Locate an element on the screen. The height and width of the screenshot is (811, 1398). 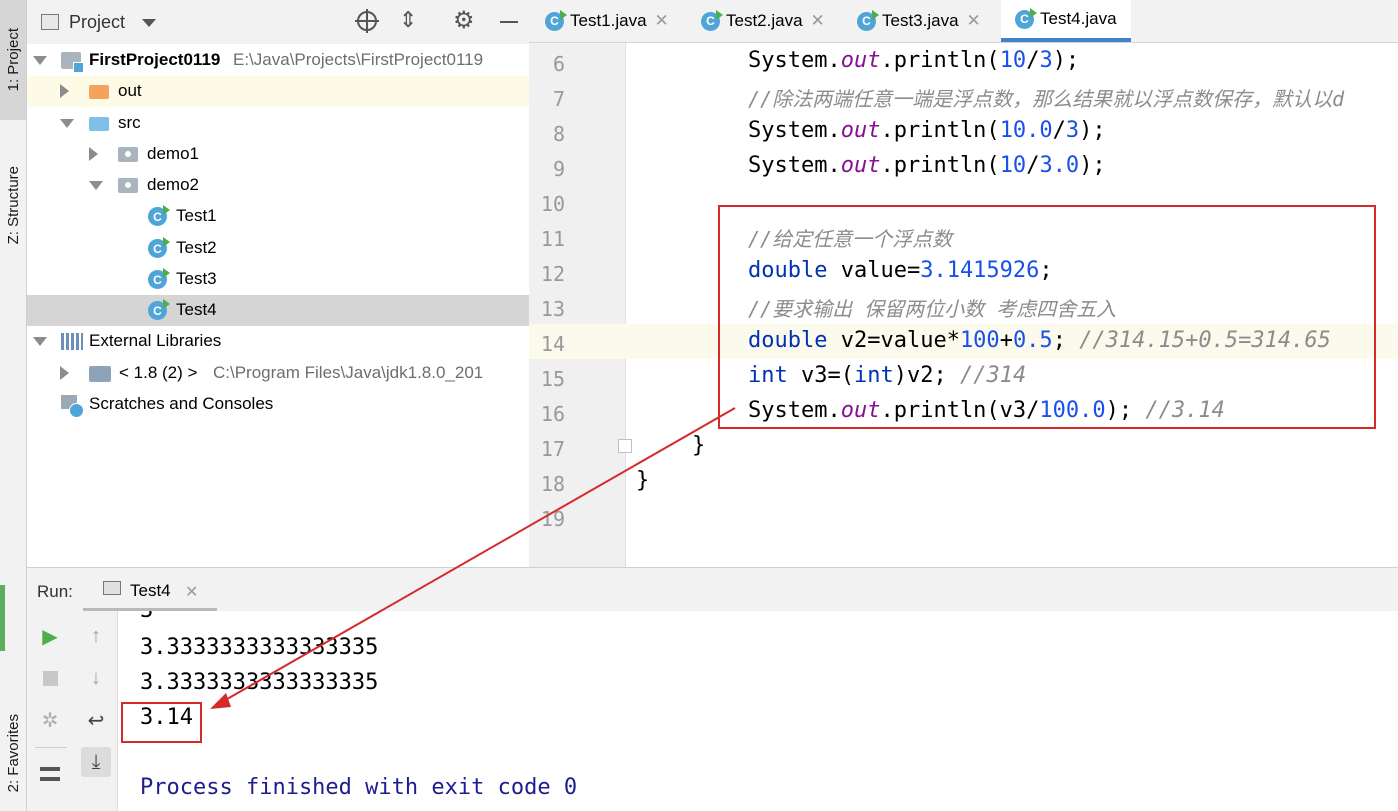
annotation-arrow-line is located at coordinates (478, 555).